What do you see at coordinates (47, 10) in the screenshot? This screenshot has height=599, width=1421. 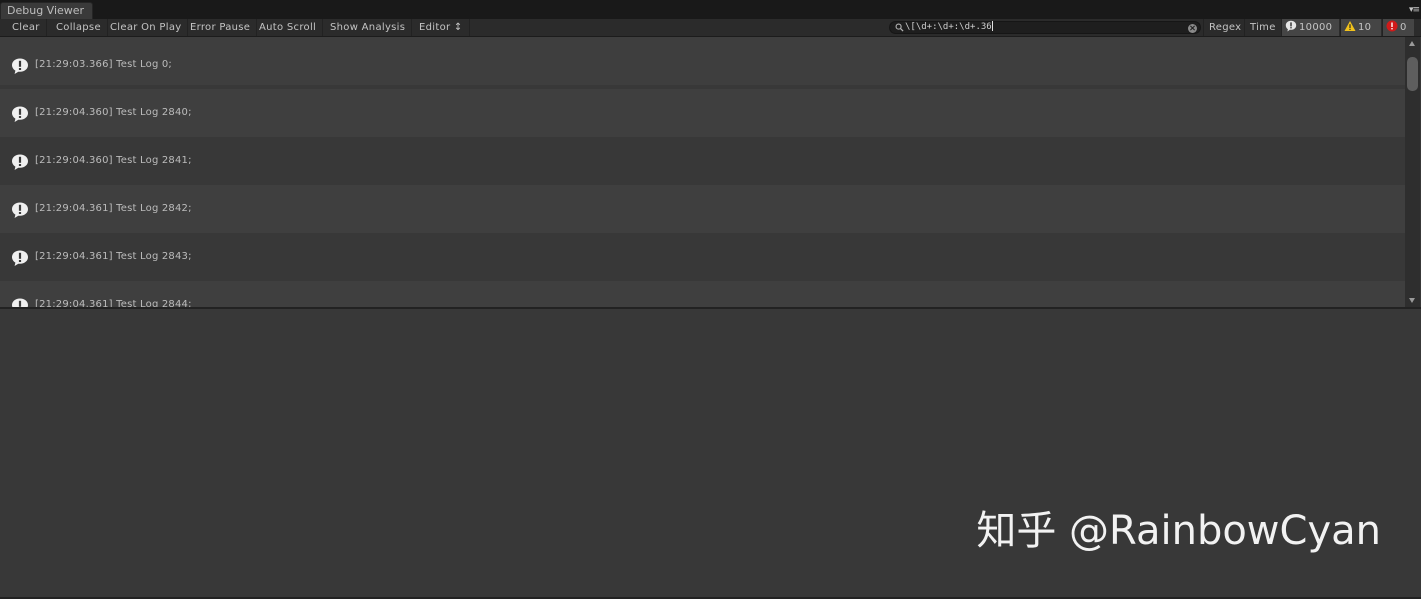 I see `tab-debug-viewer: Debug Viewer` at bounding box center [47, 10].